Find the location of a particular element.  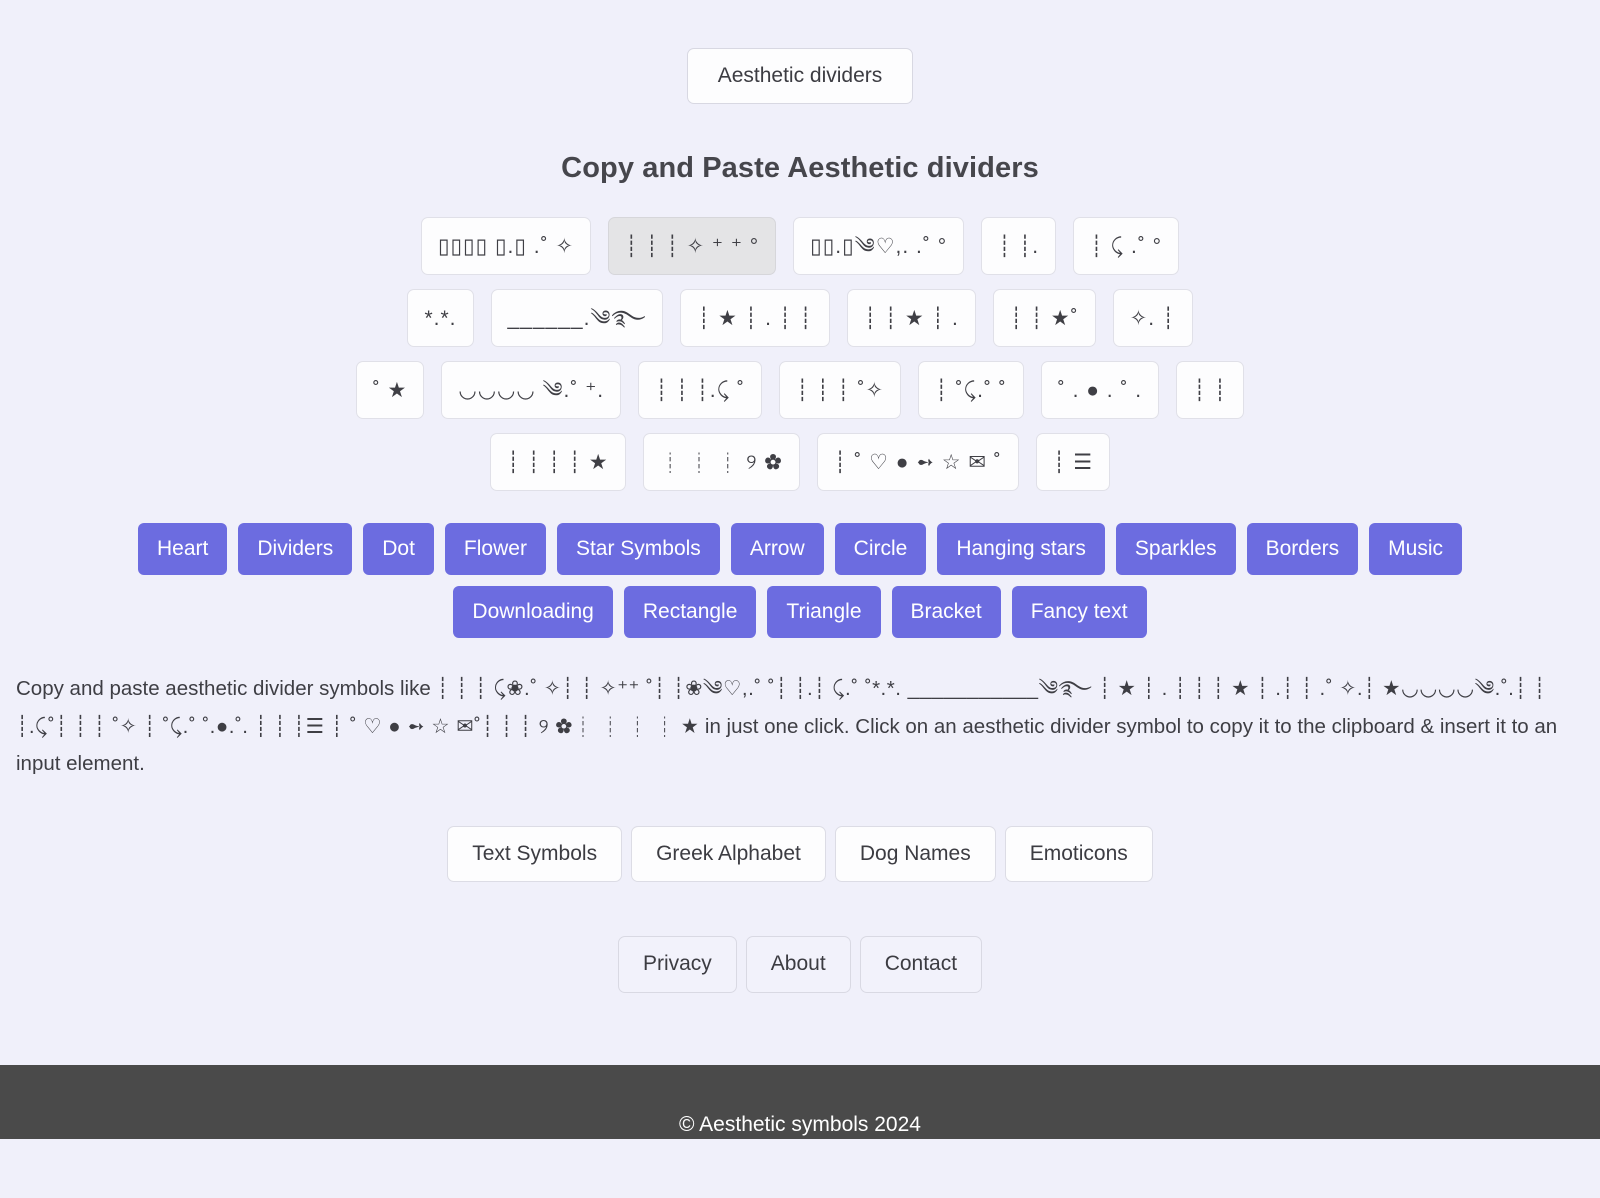

category-triangle: Triangle is located at coordinates (824, 612).